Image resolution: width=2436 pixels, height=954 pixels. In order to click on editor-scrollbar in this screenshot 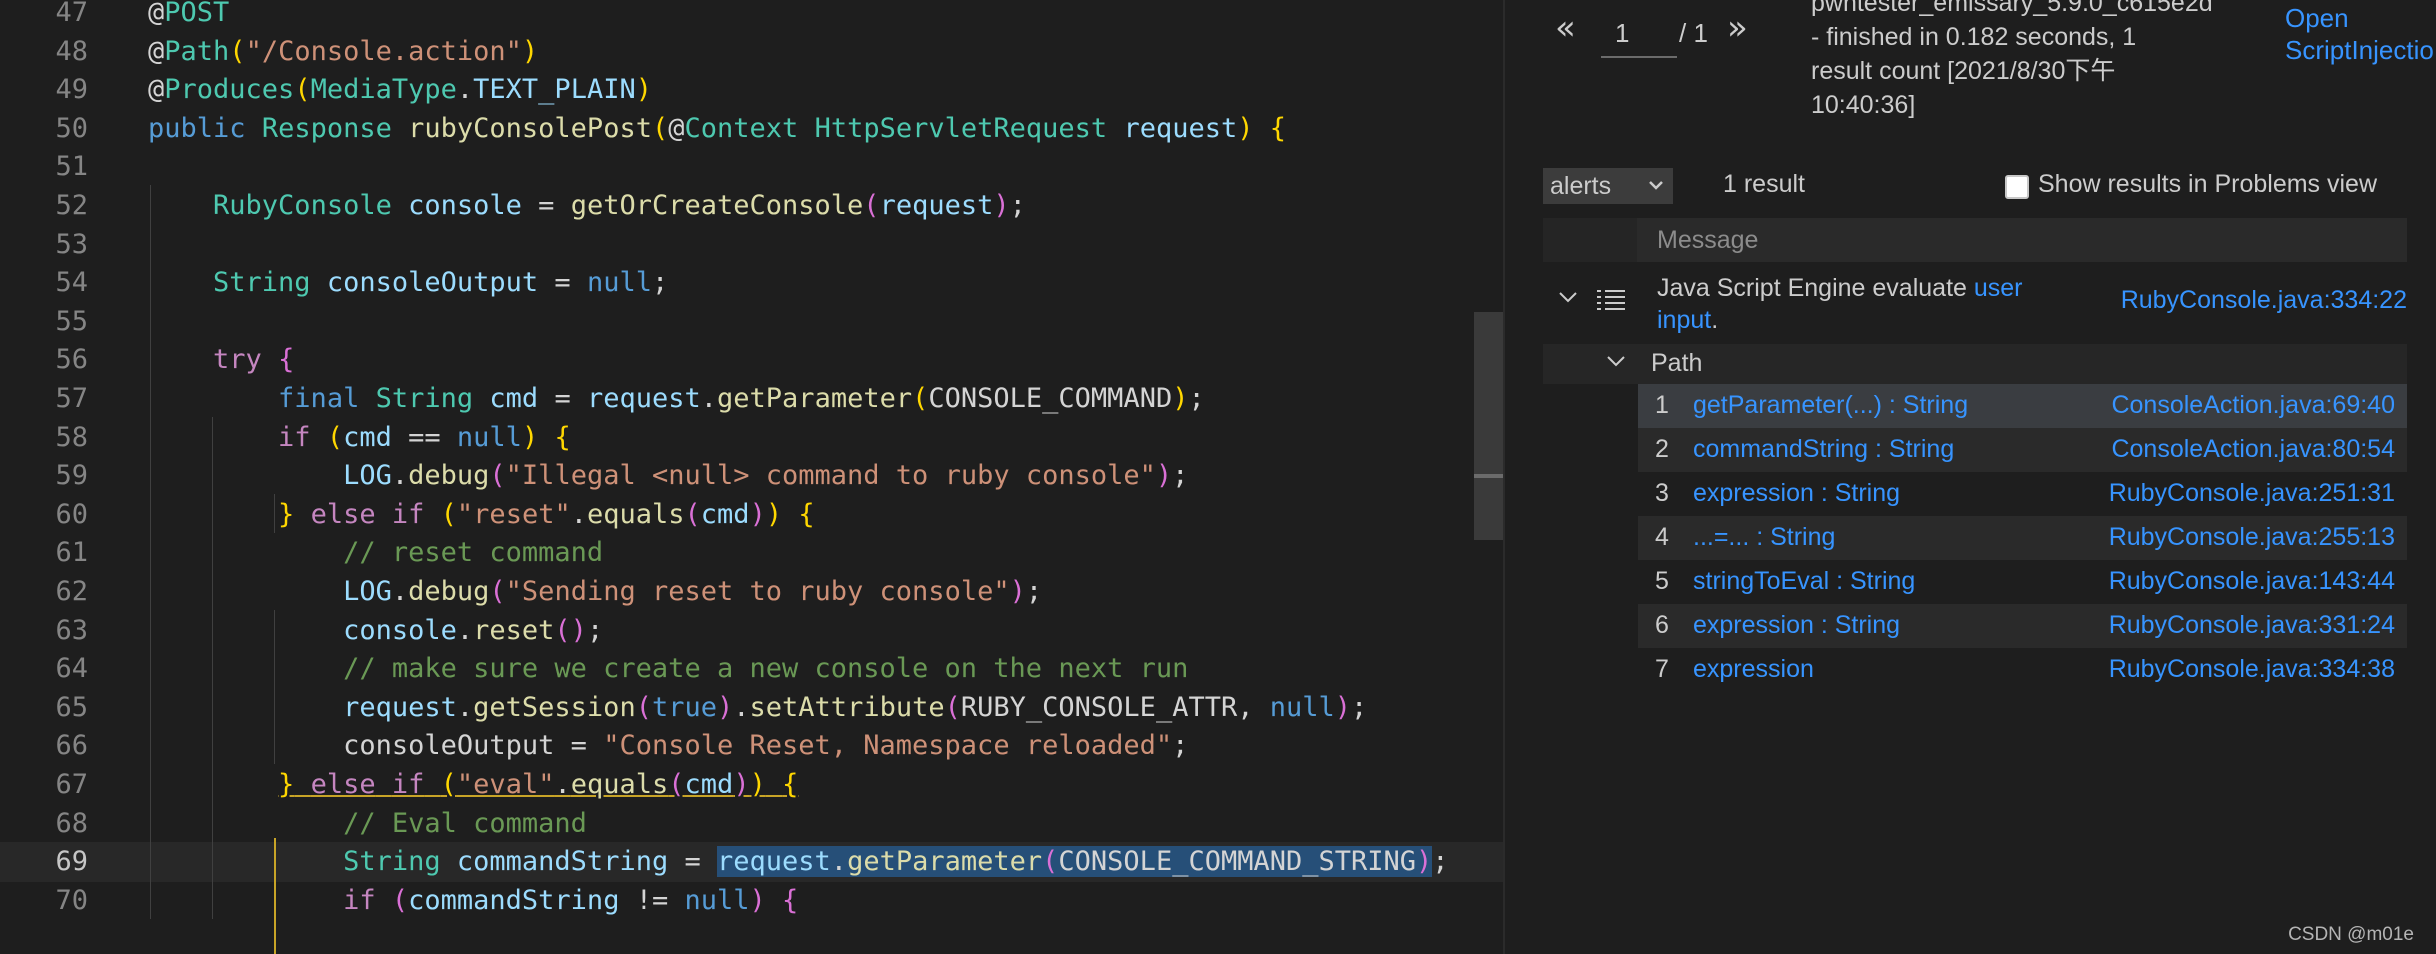, I will do `click(1488, 426)`.